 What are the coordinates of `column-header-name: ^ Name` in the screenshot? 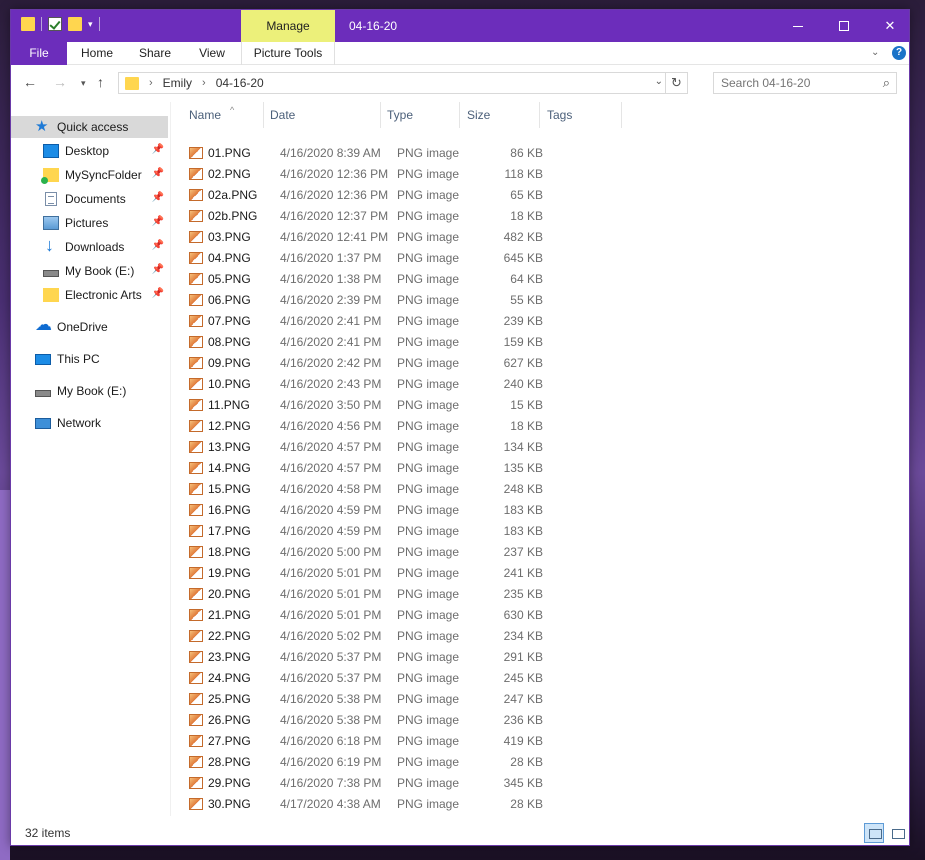 It's located at (223, 115).